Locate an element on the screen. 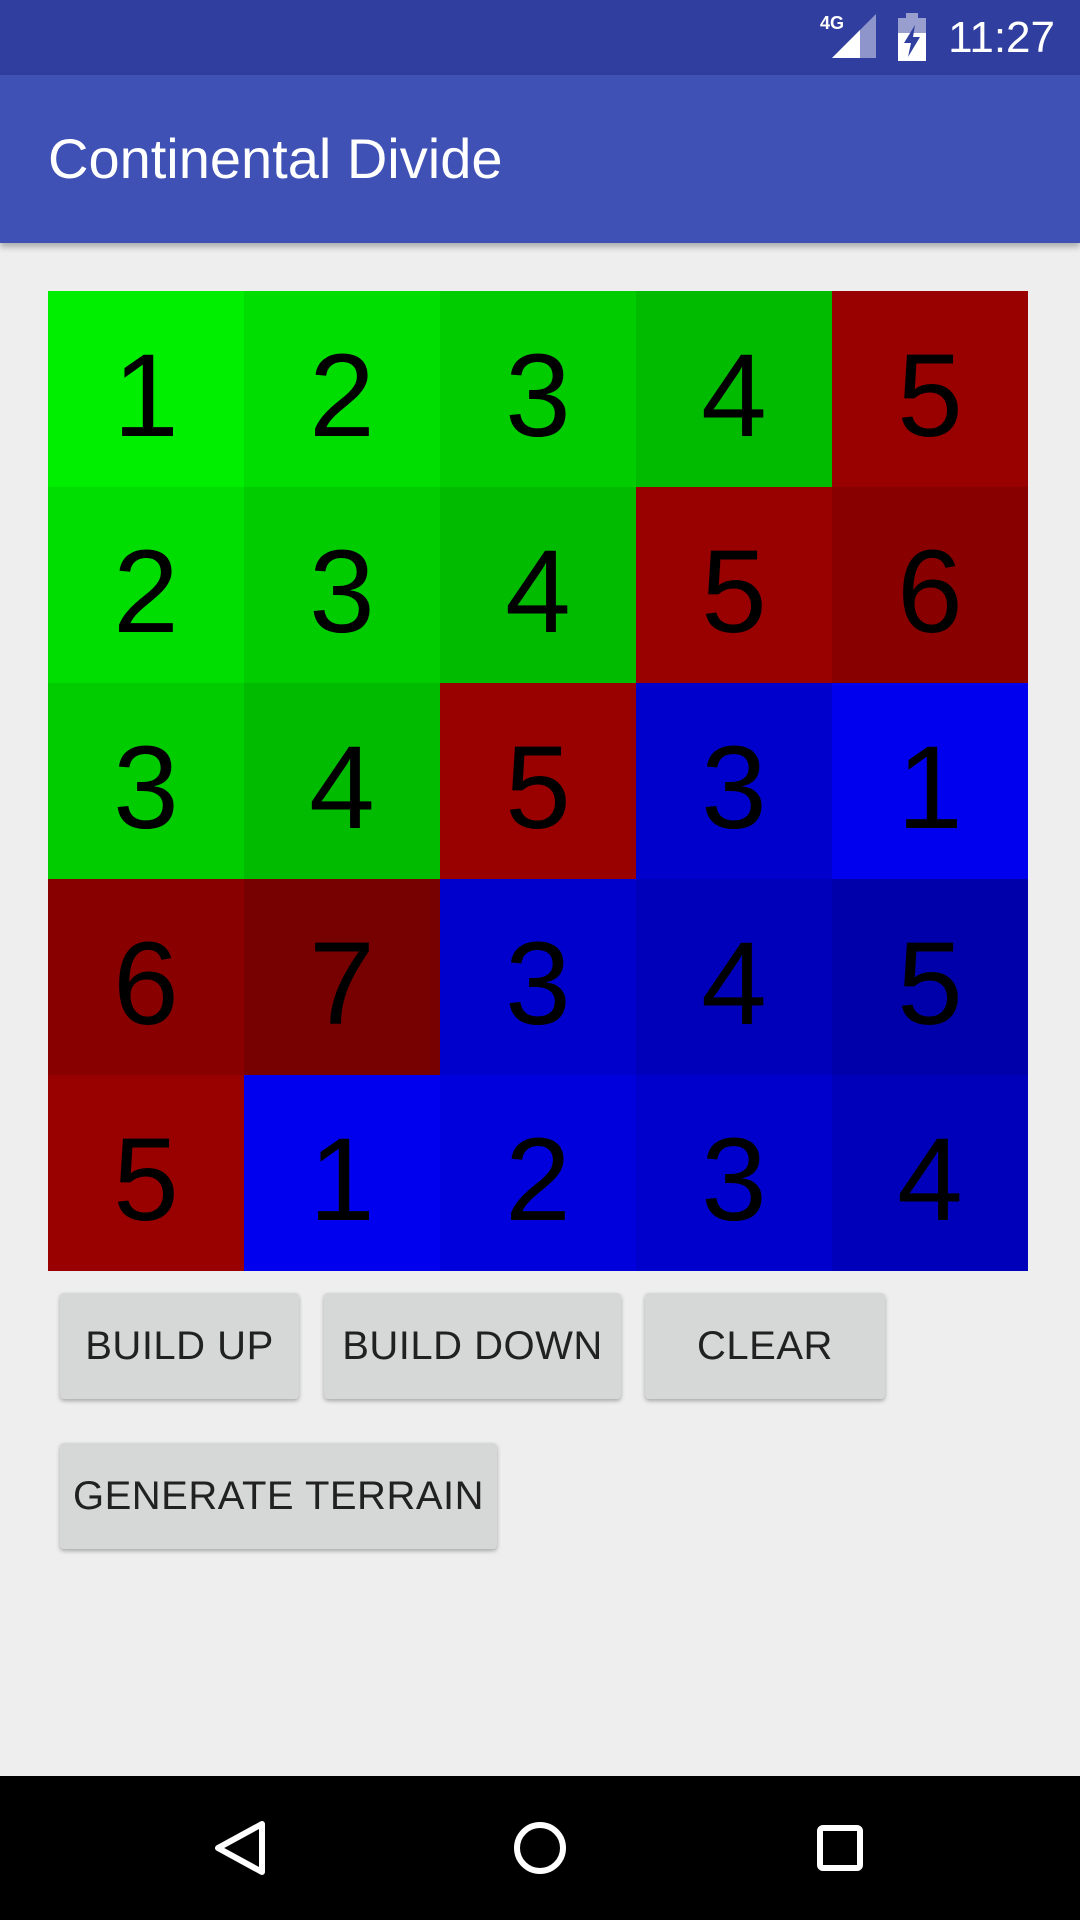 The image size is (1080, 1920). recents-icon is located at coordinates (840, 1848).